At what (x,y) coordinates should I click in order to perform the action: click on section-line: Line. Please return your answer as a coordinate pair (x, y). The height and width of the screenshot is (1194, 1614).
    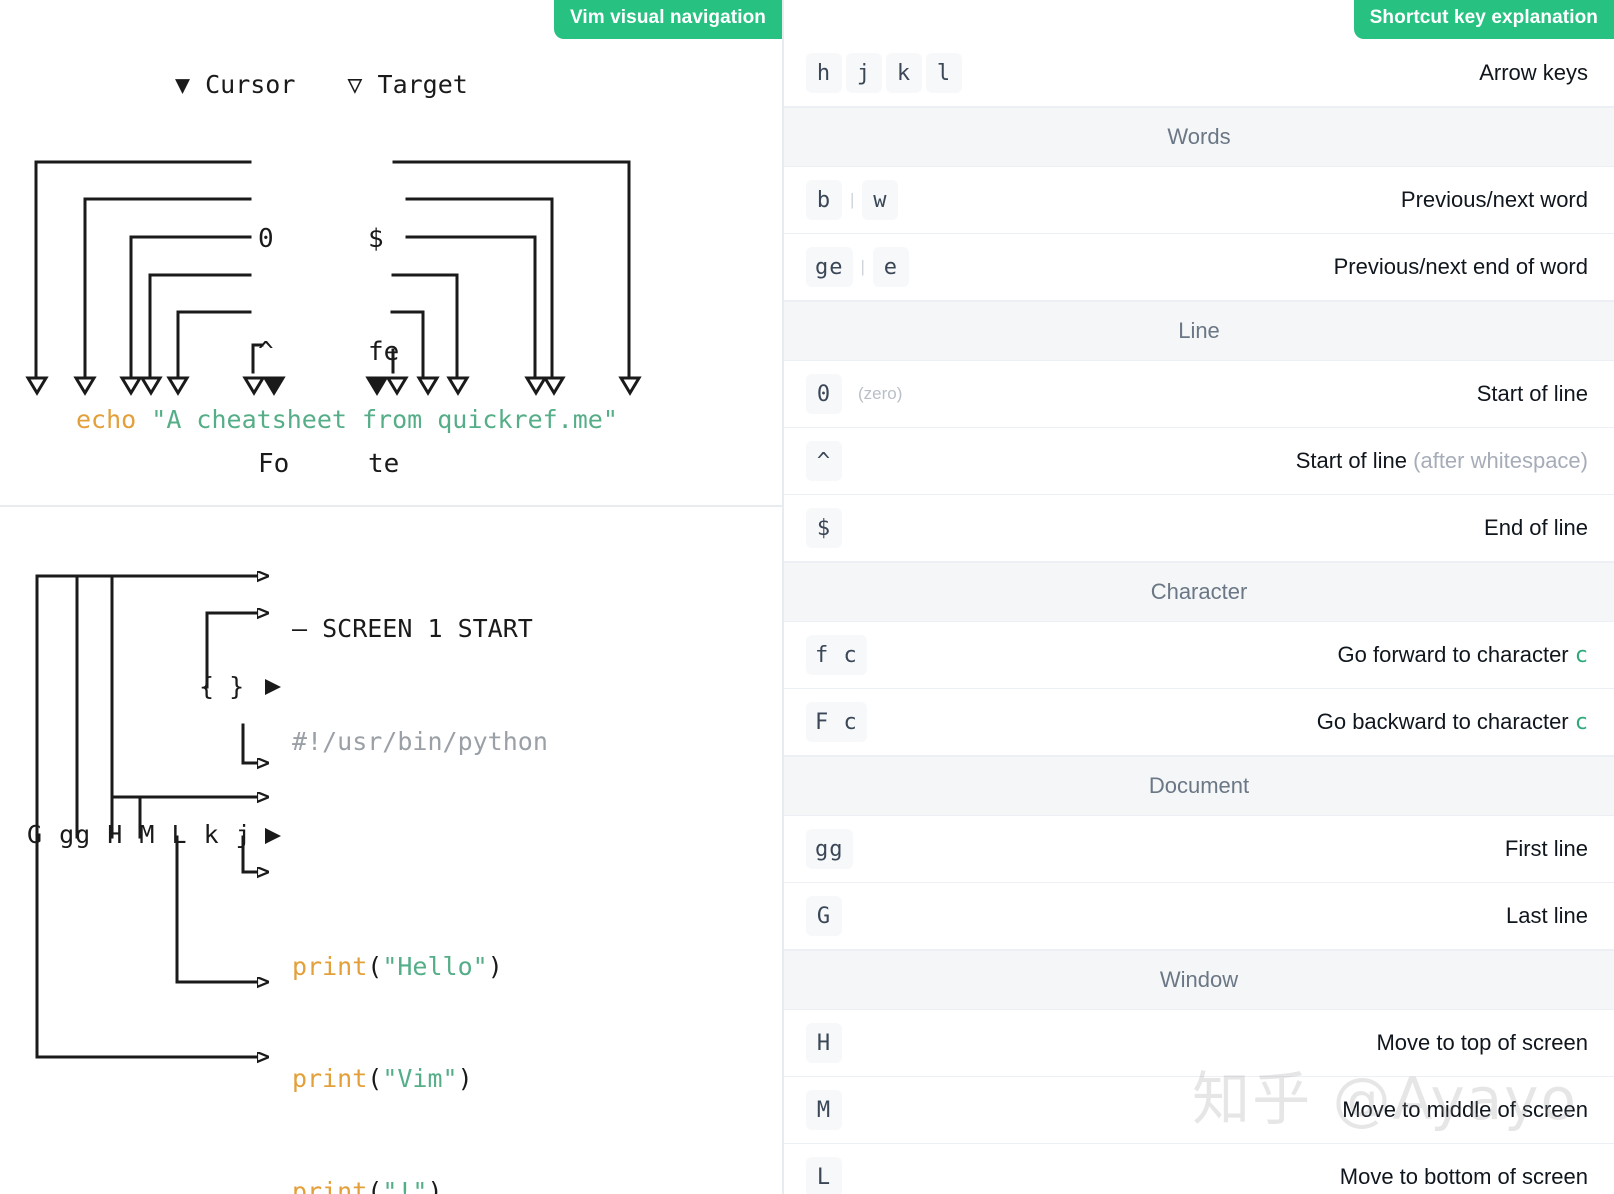
    Looking at the image, I should click on (1199, 331).